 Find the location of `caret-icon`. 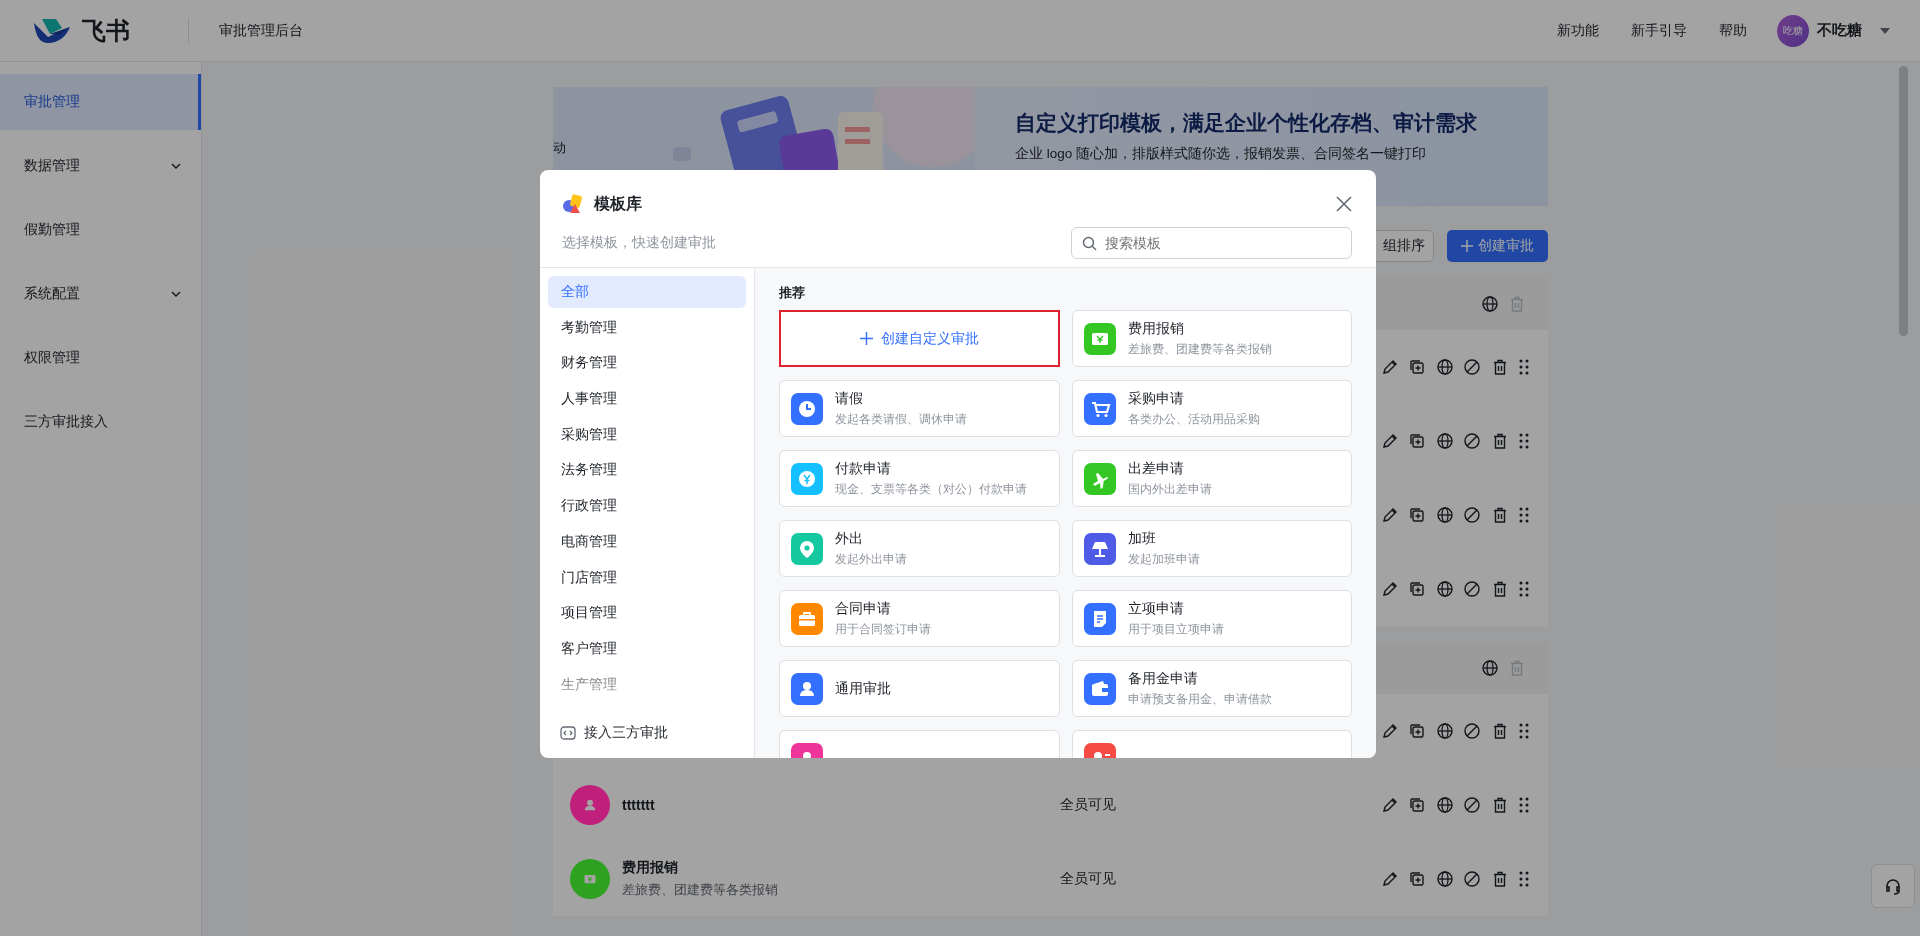

caret-icon is located at coordinates (1885, 30).